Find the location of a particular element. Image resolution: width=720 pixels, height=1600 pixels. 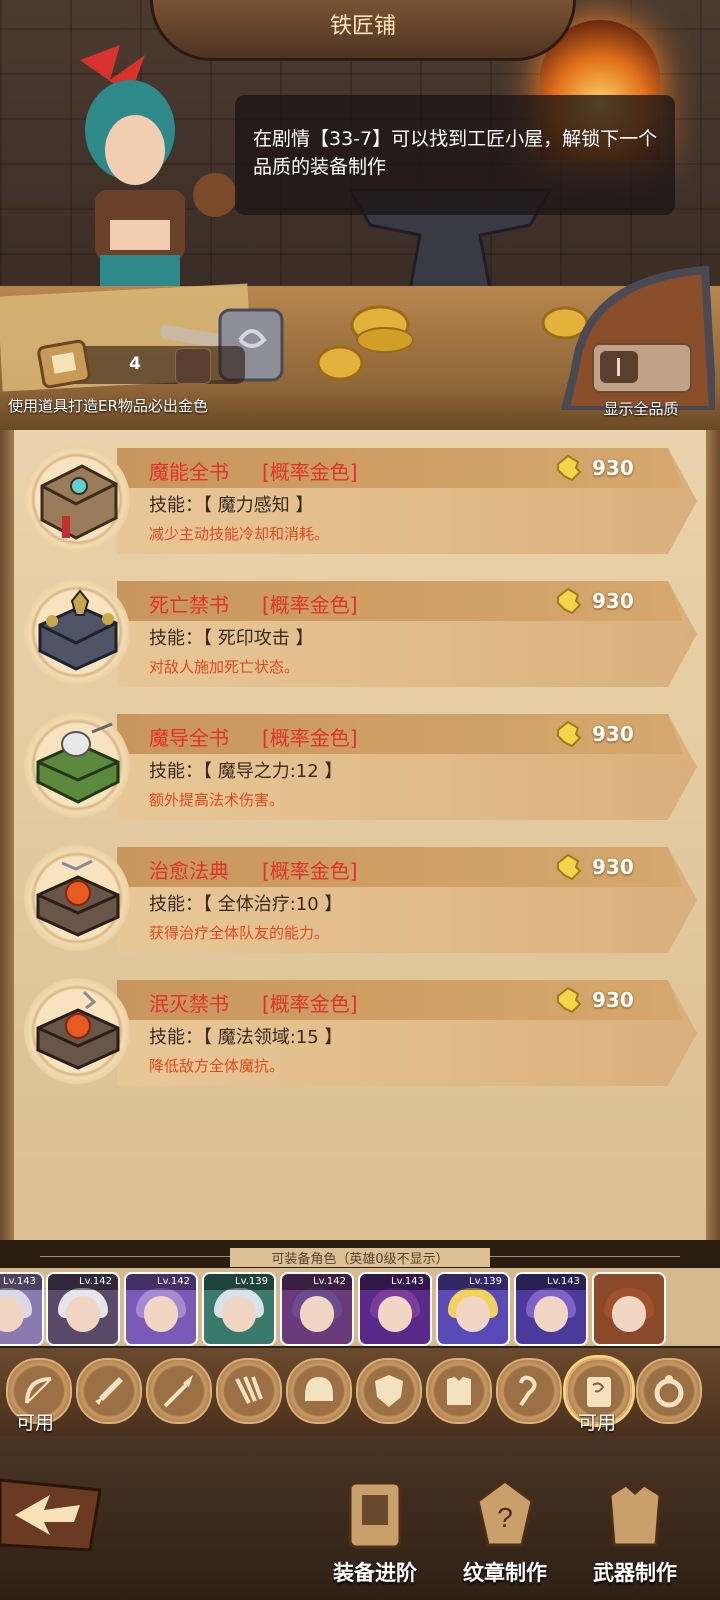

equipment-upgrade-label: 装备进阶 is located at coordinates (375, 1573).